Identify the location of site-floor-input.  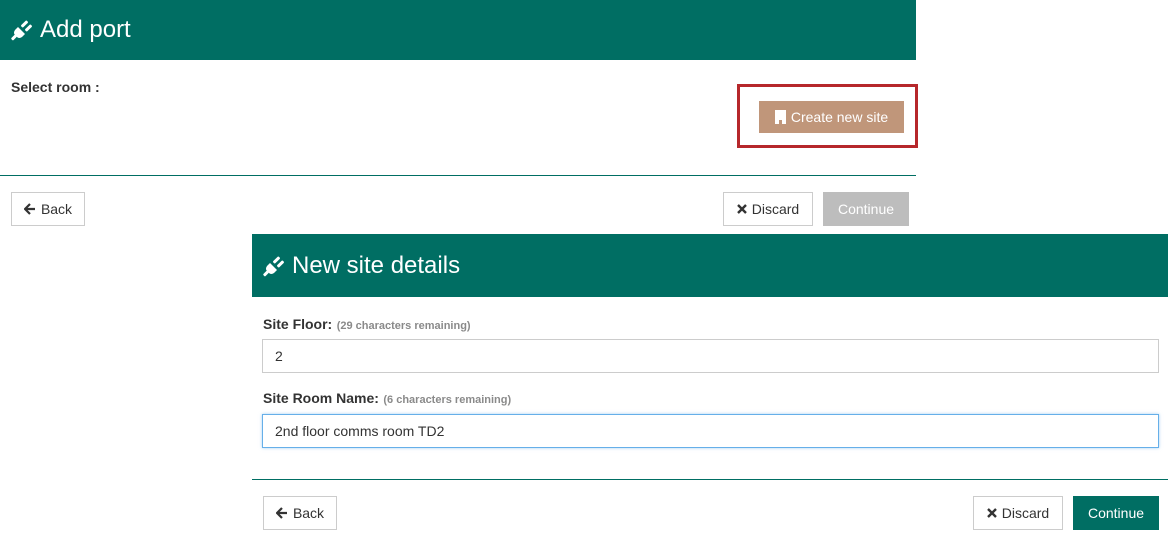
(710, 356).